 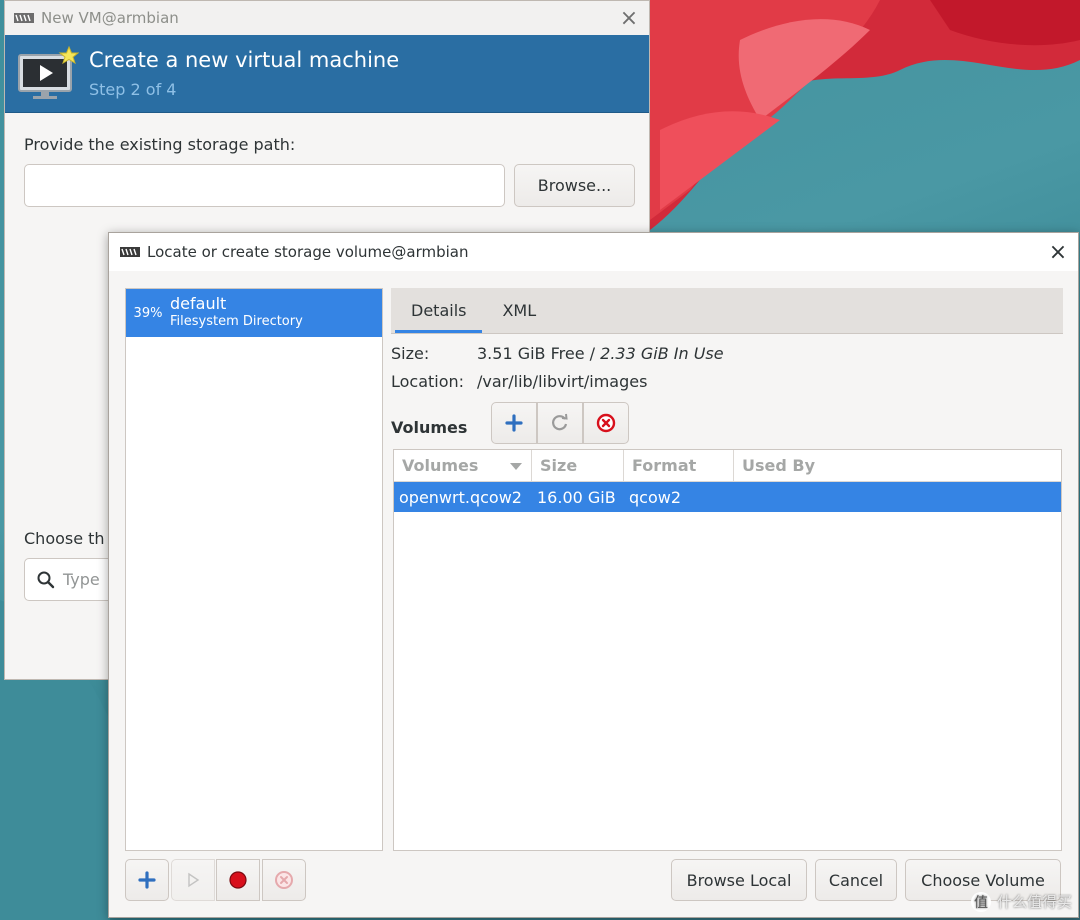 What do you see at coordinates (438, 310) in the screenshot?
I see `tab-details: Details` at bounding box center [438, 310].